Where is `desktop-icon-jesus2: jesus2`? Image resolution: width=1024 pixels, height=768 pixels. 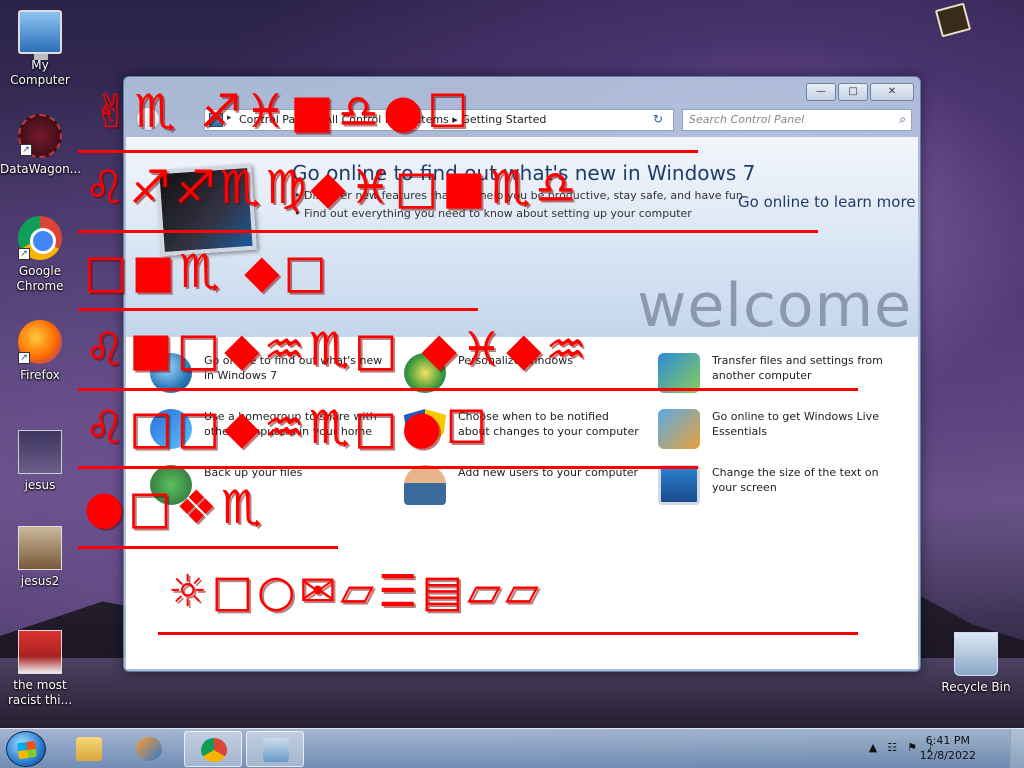 desktop-icon-jesus2: jesus2 is located at coordinates (40, 557).